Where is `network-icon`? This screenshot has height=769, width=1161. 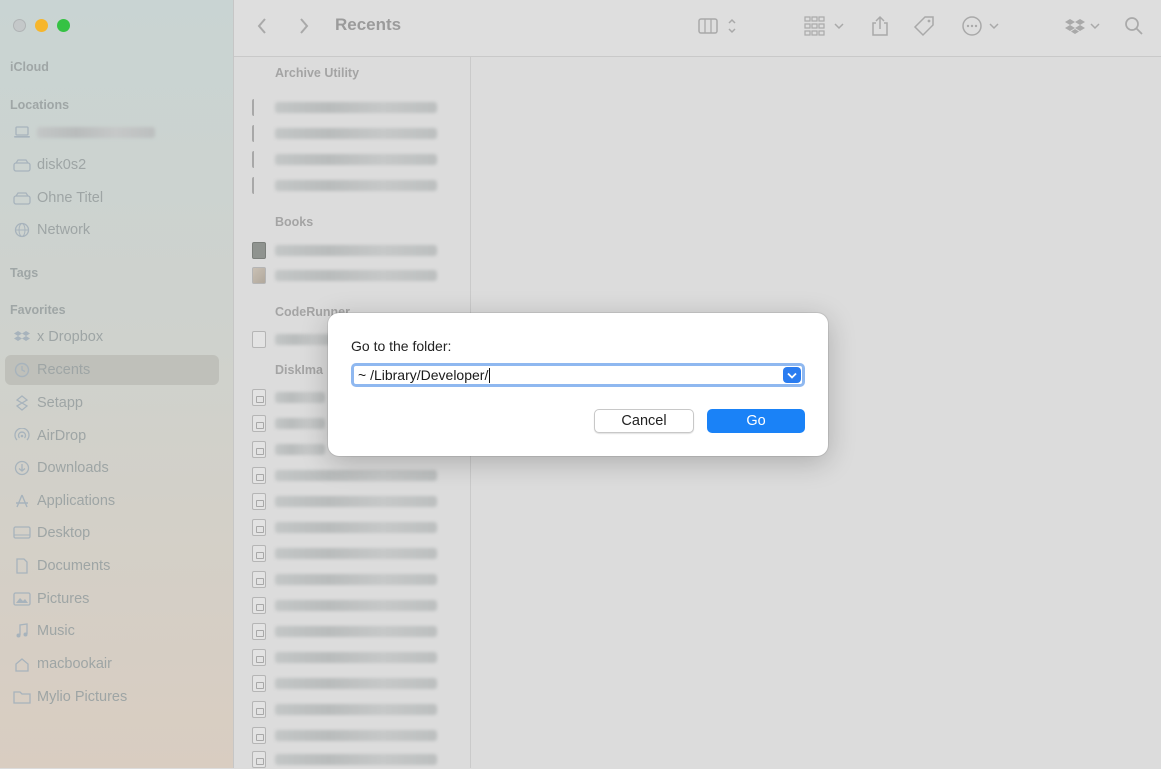 network-icon is located at coordinates (22, 230).